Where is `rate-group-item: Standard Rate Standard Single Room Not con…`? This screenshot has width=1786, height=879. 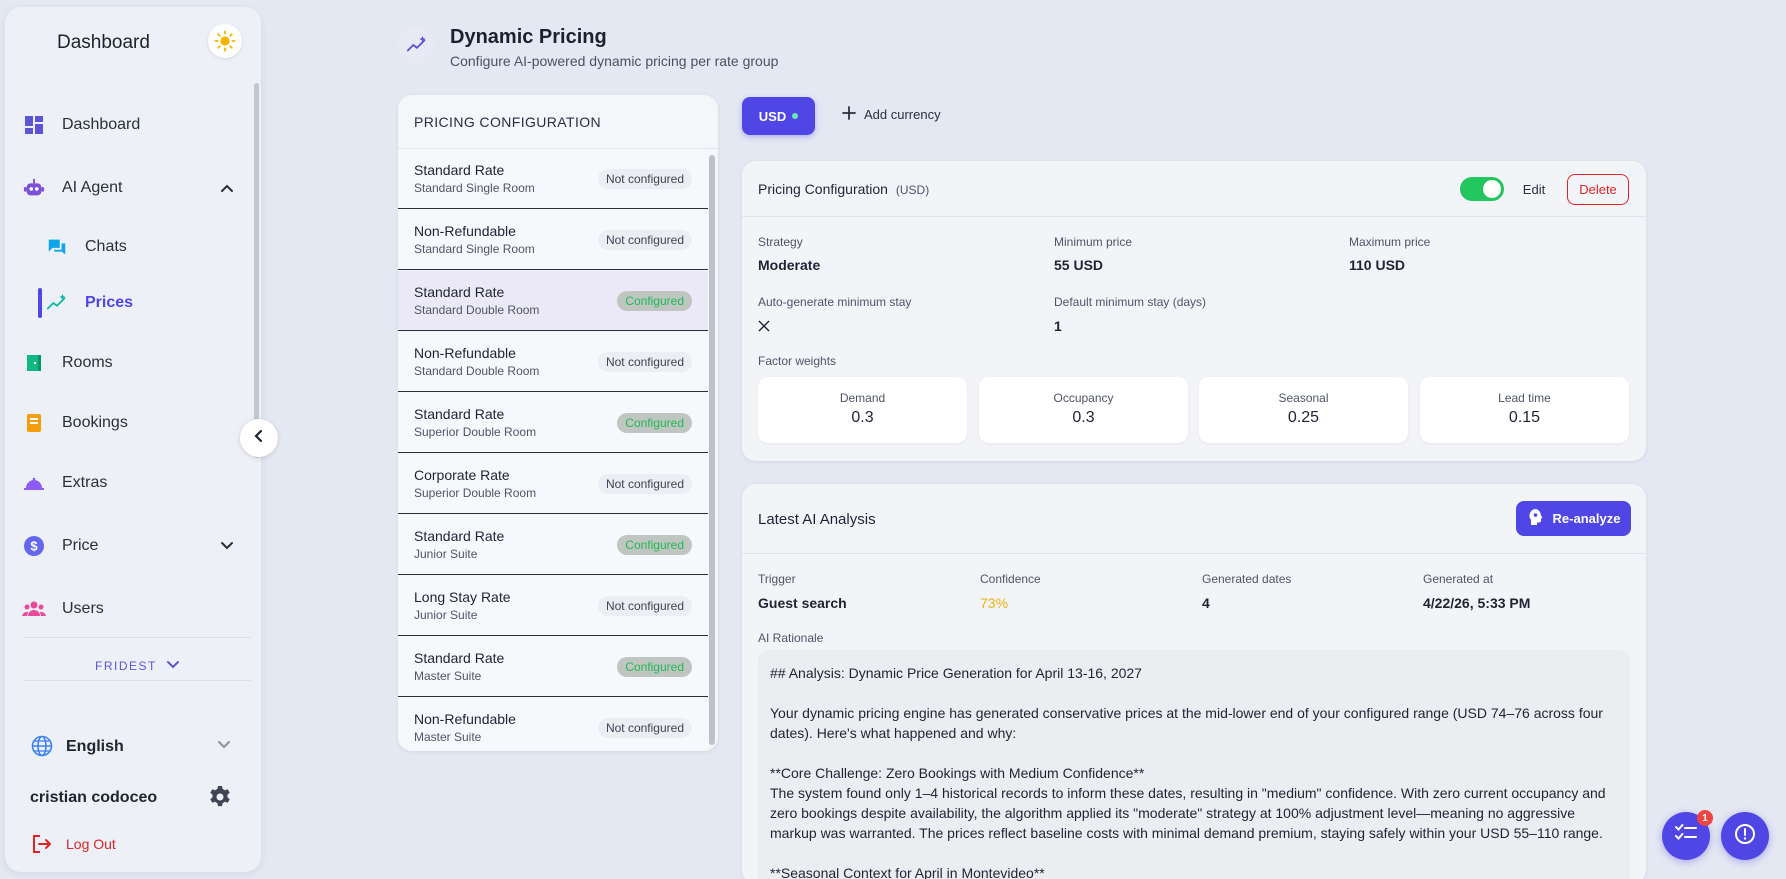 rate-group-item: Standard Rate Standard Single Room Not con… is located at coordinates (553, 179).